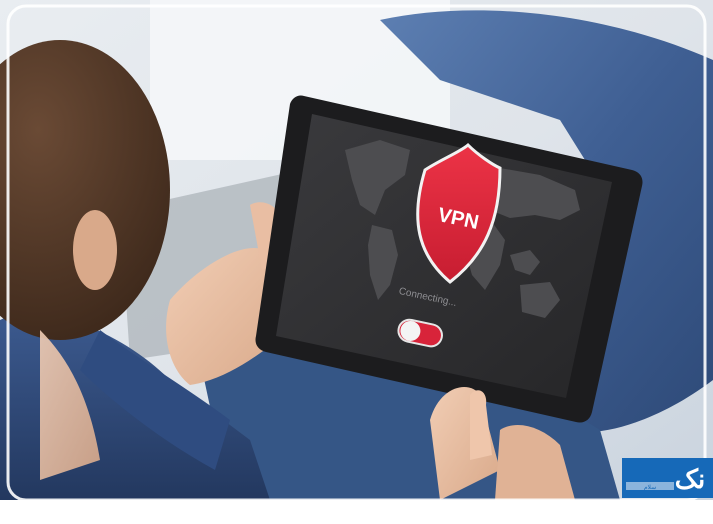  I want to click on watermark-logo-text: نک, so click(690, 479).